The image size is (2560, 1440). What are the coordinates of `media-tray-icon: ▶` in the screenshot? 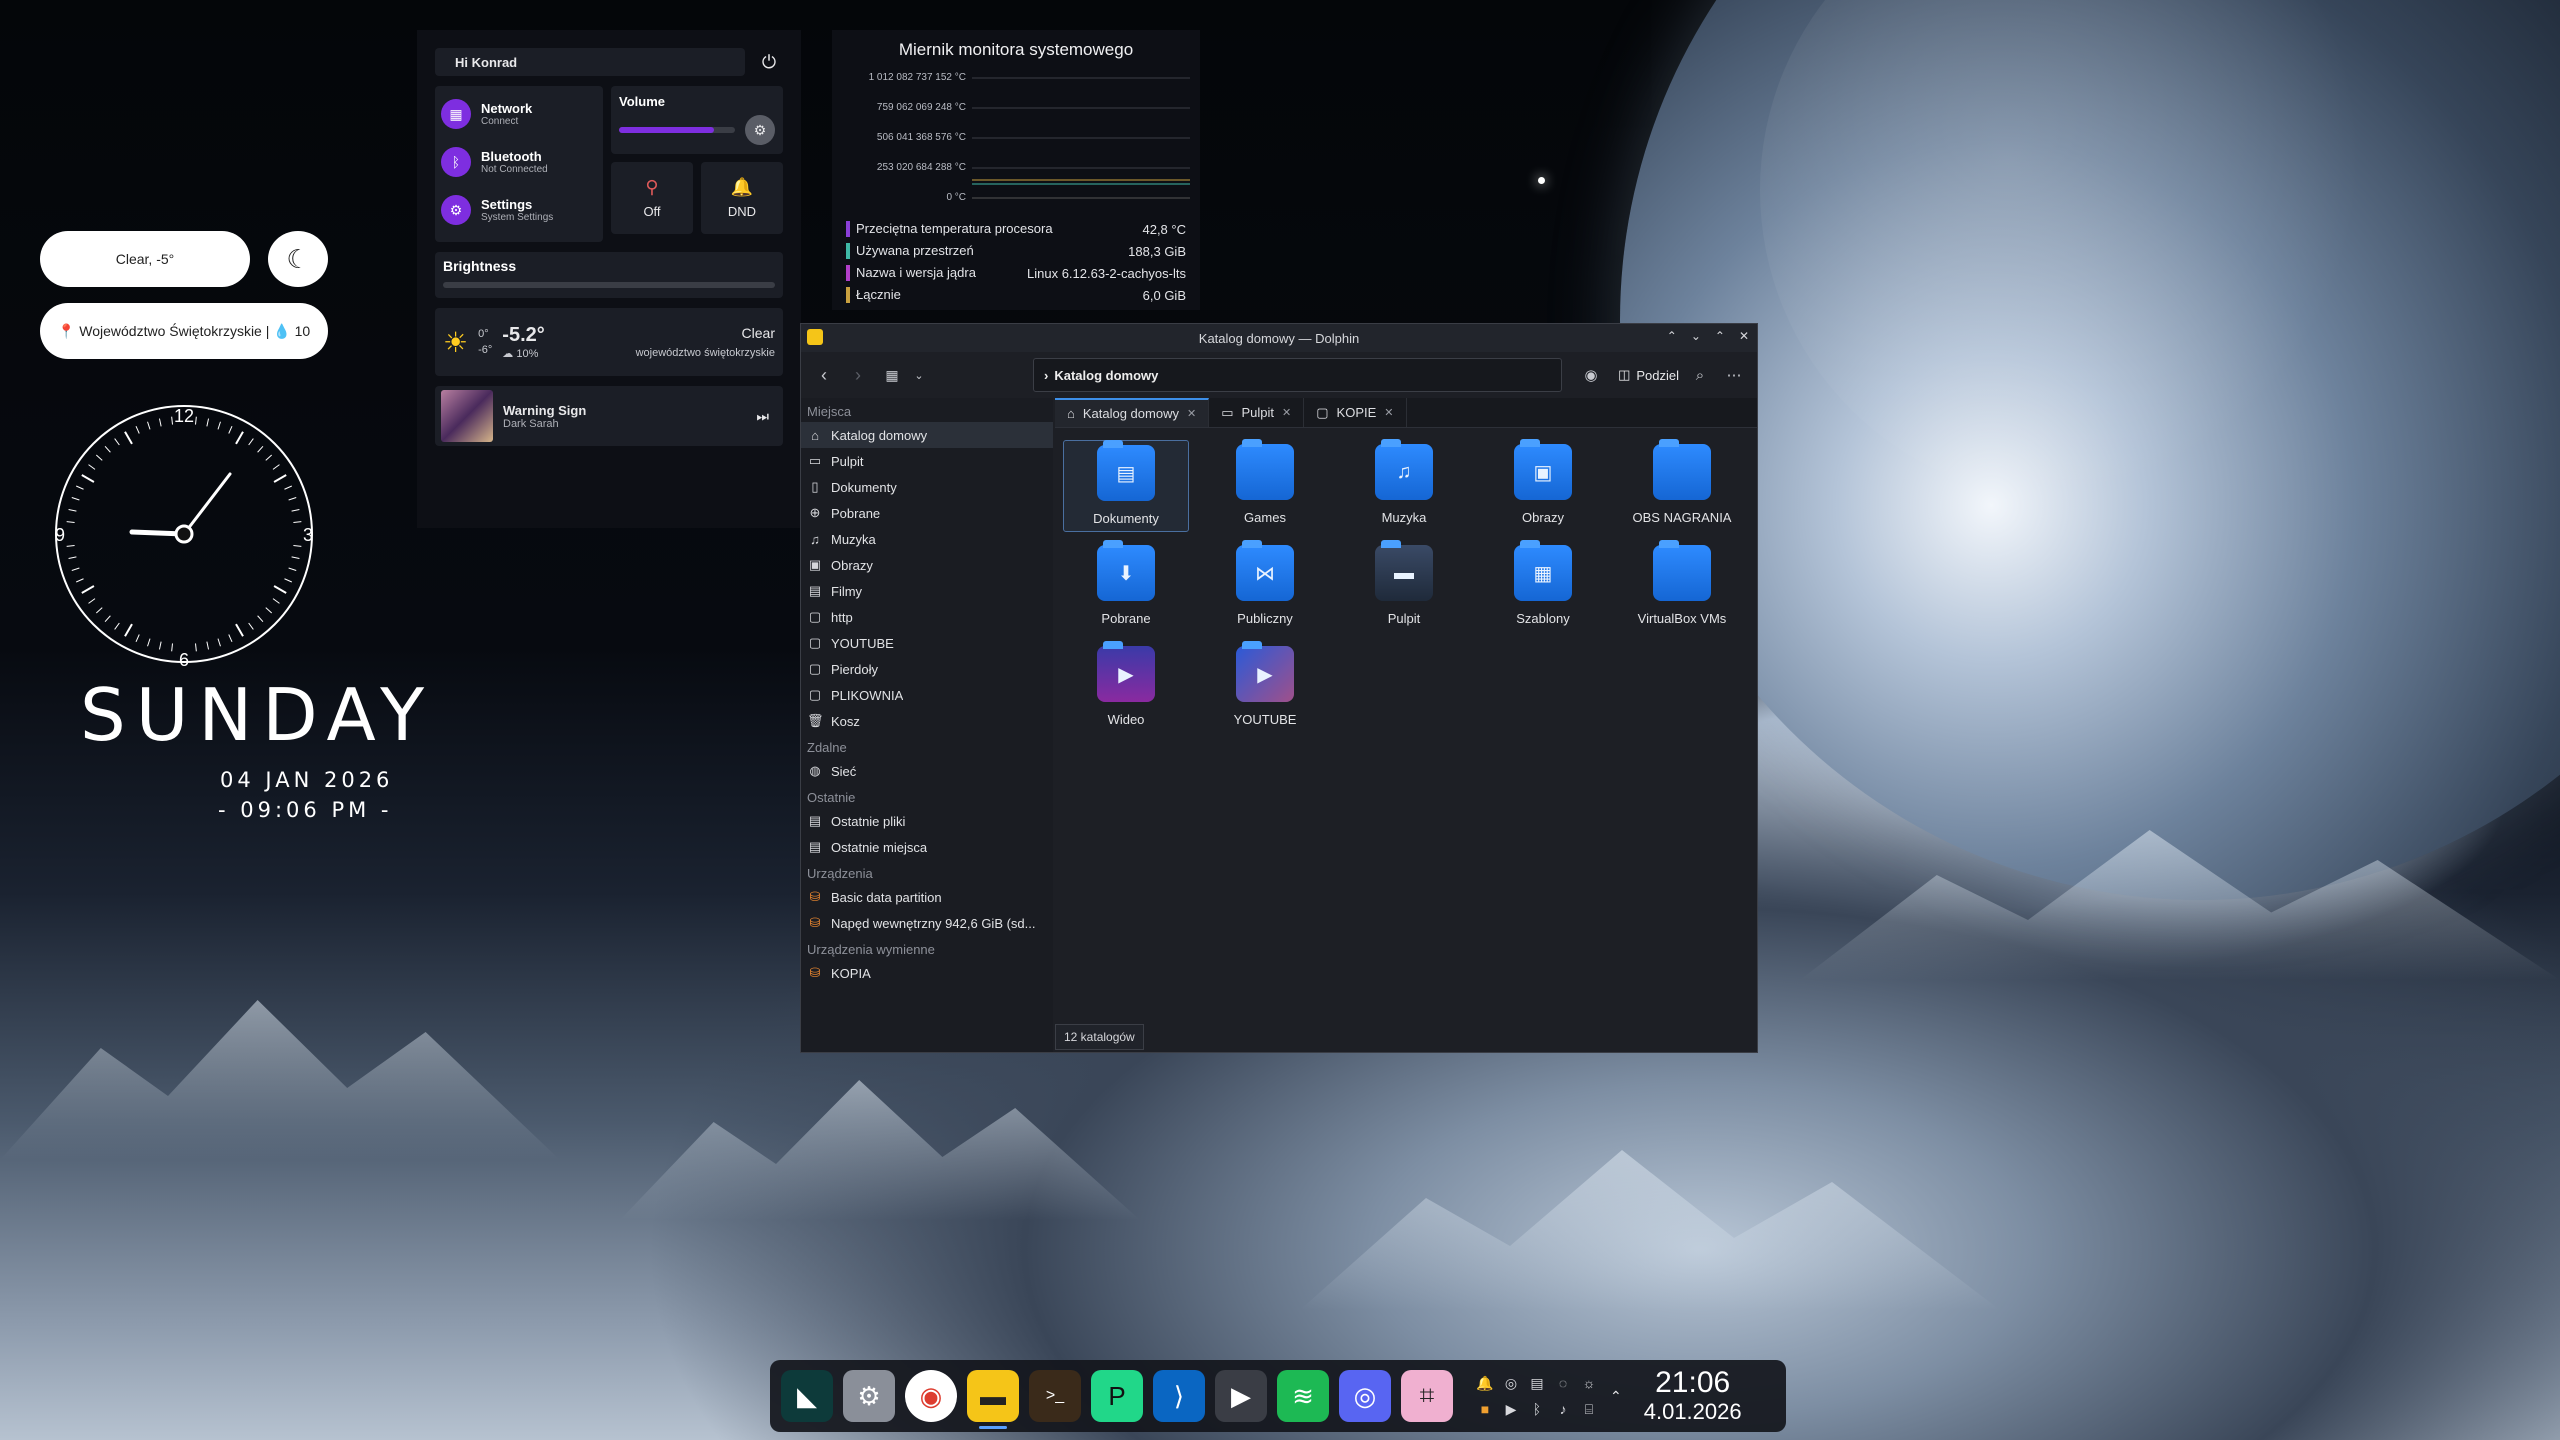 It's located at (1511, 1409).